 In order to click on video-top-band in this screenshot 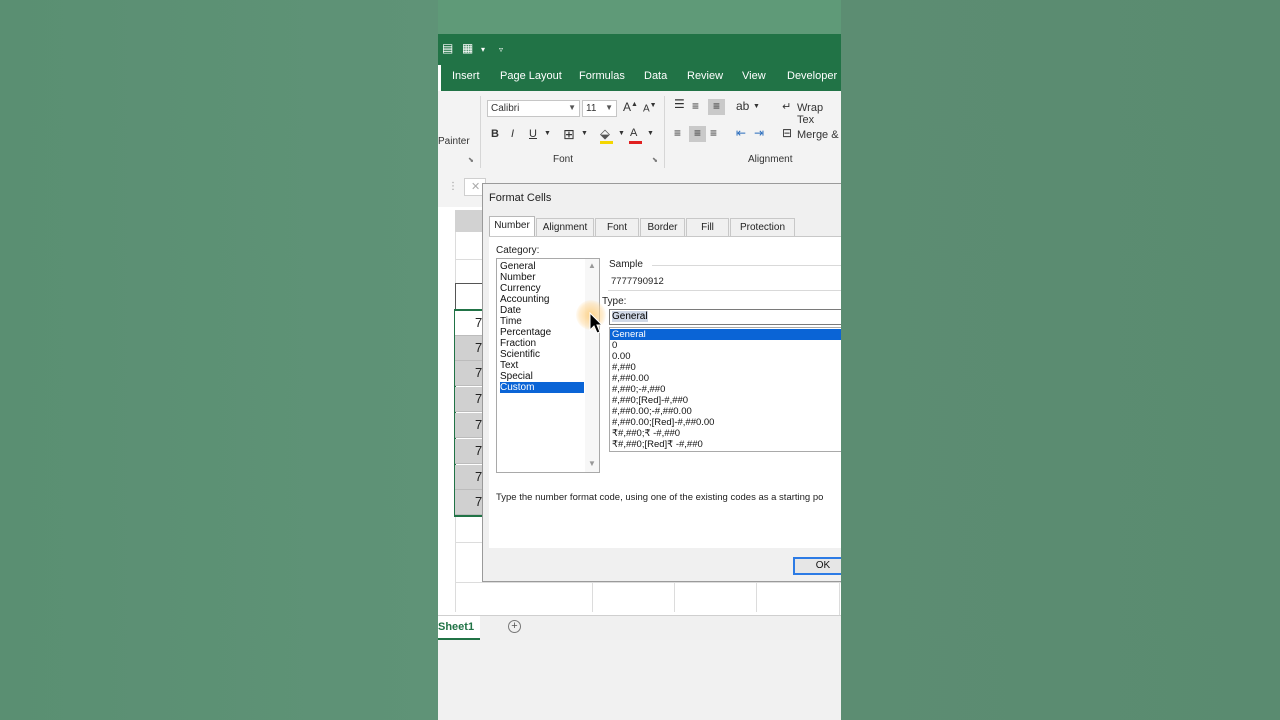, I will do `click(639, 17)`.